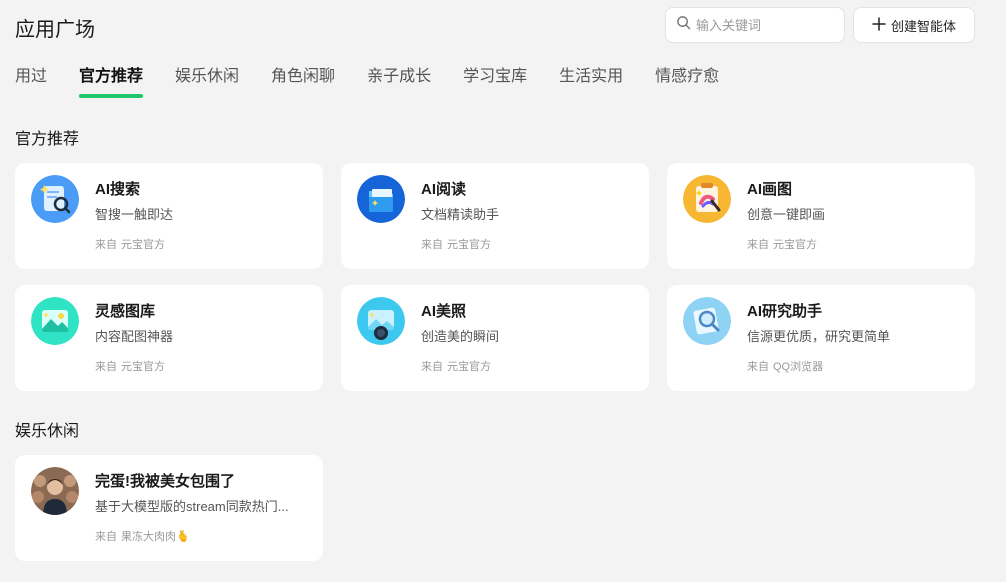 The height and width of the screenshot is (582, 1006). I want to click on search-icon, so click(683, 25).